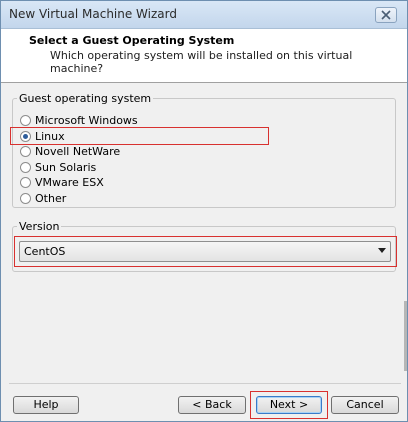 The height and width of the screenshot is (422, 408). Describe the element at coordinates (405, 336) in the screenshot. I see `edge-scroll-strip` at that location.